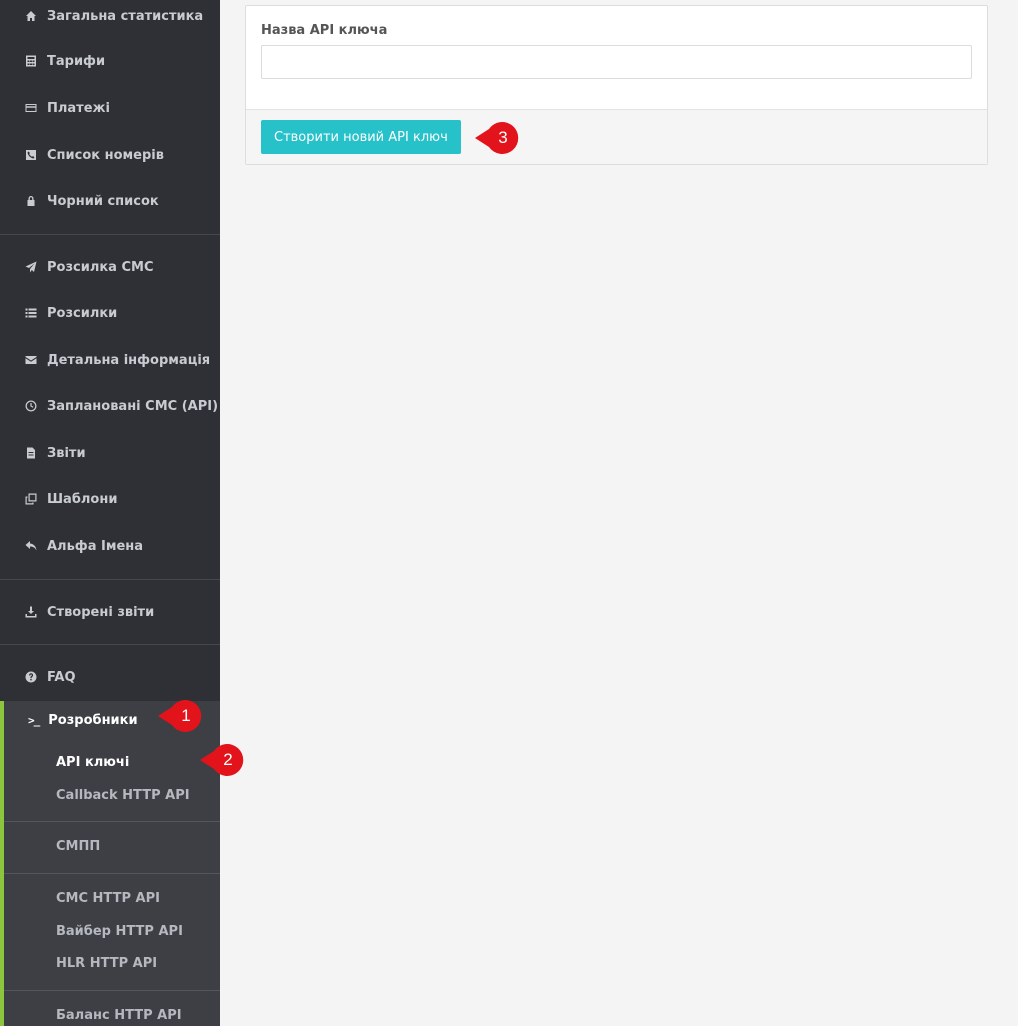 This screenshot has width=1018, height=1026. Describe the element at coordinates (110, 677) in the screenshot. I see `sidebar-item-faq: FAQ` at that location.